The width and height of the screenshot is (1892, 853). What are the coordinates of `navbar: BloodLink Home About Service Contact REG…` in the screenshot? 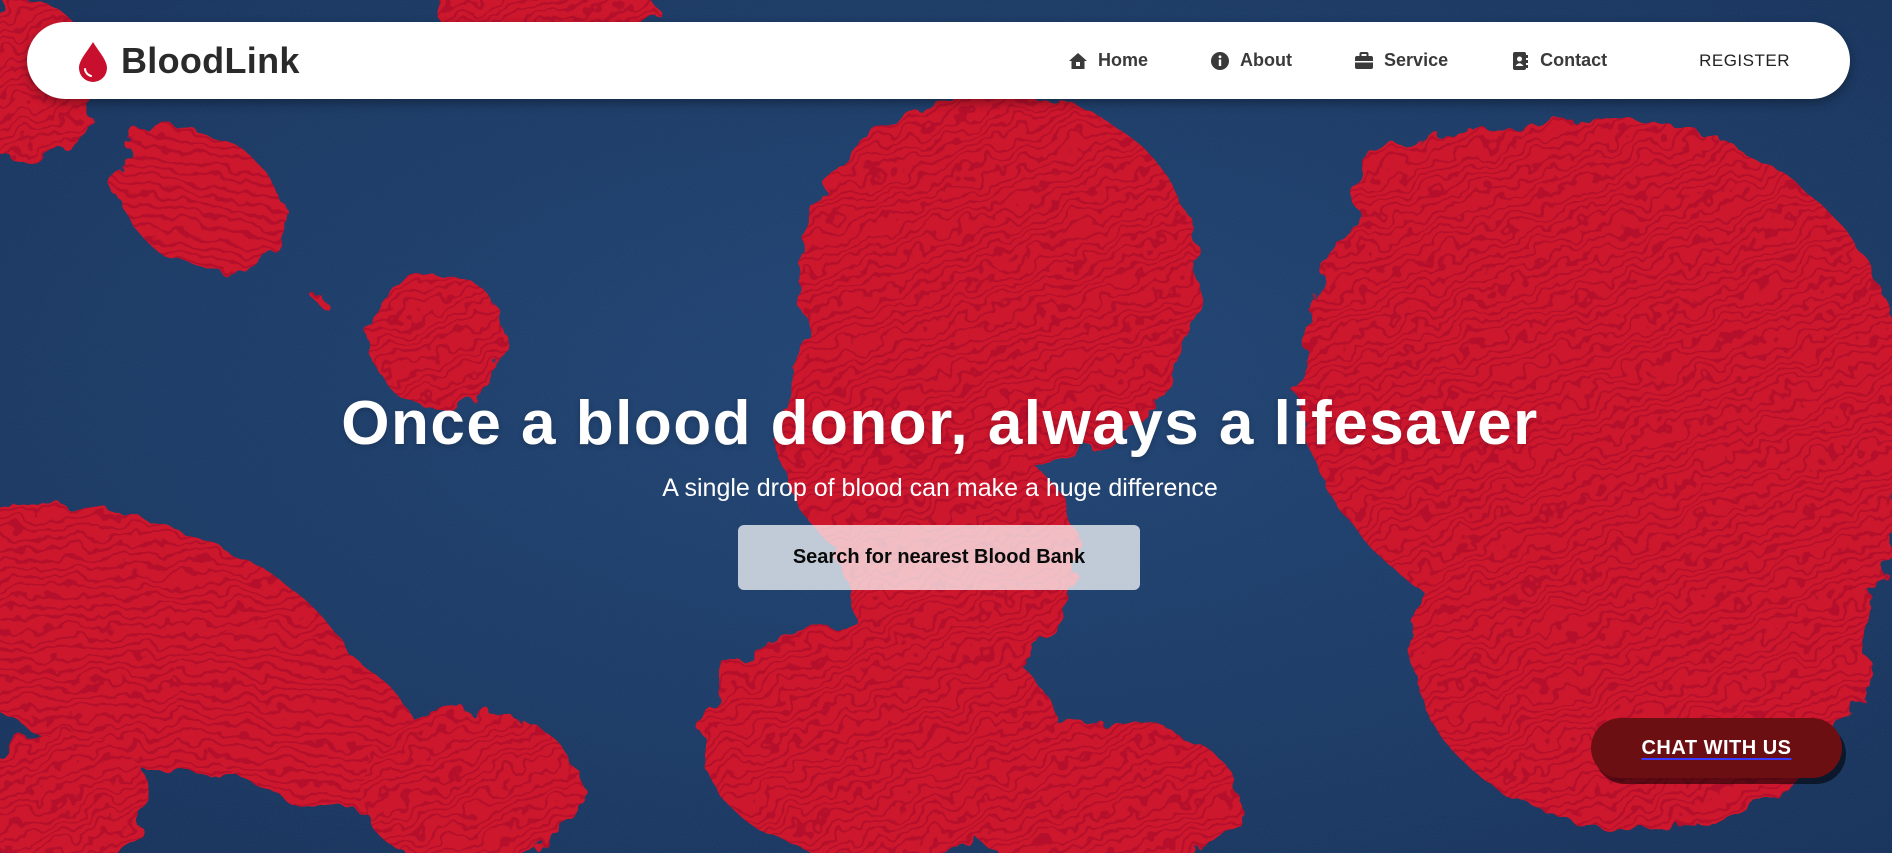 It's located at (938, 60).